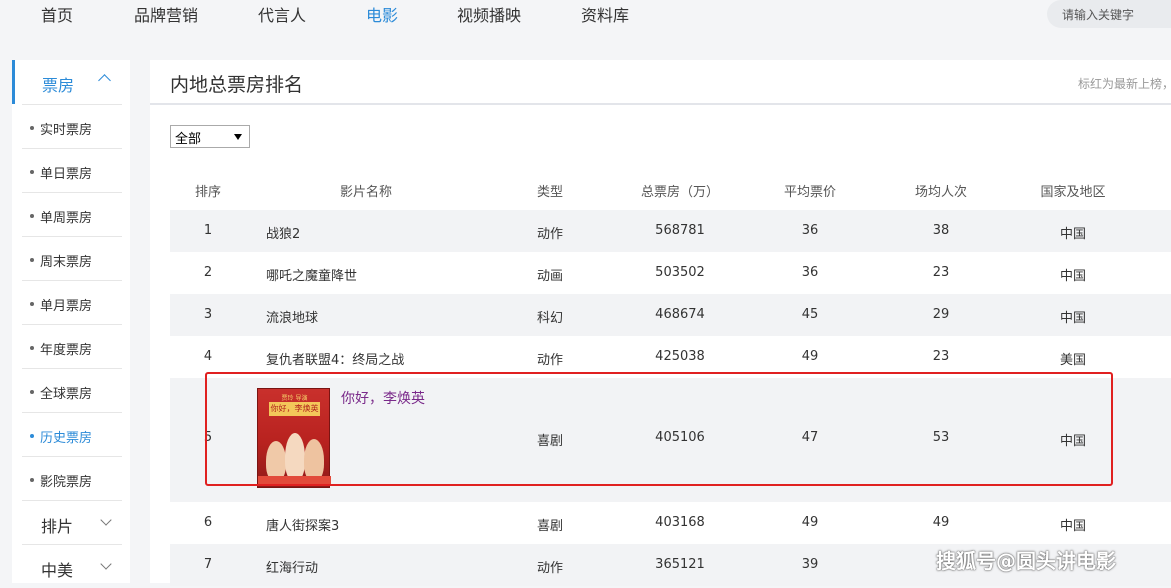  I want to click on cell-gross: 365121, so click(680, 564).